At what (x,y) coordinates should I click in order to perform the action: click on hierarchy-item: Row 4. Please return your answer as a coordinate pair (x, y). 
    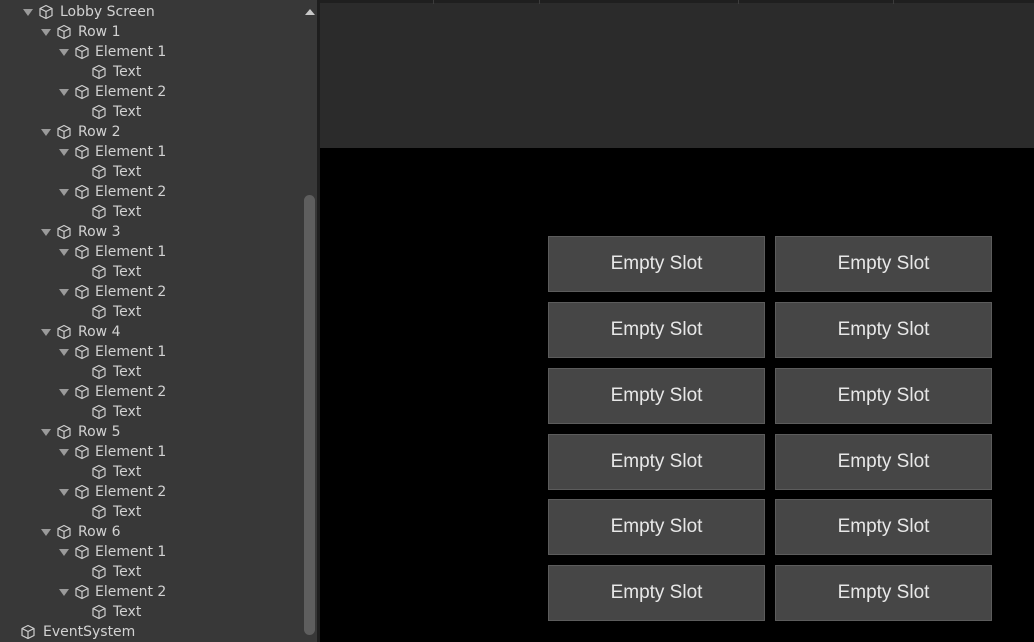
    Looking at the image, I should click on (150, 332).